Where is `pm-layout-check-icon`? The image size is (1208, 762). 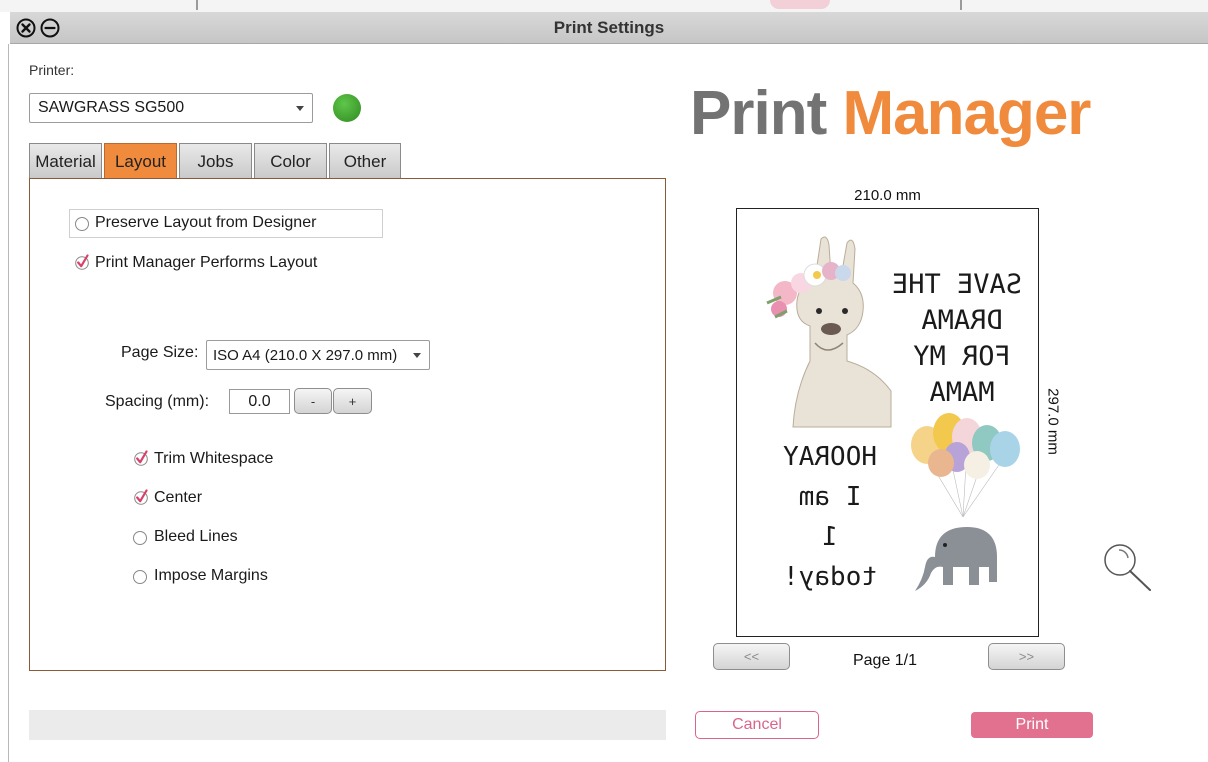 pm-layout-check-icon is located at coordinates (82, 262).